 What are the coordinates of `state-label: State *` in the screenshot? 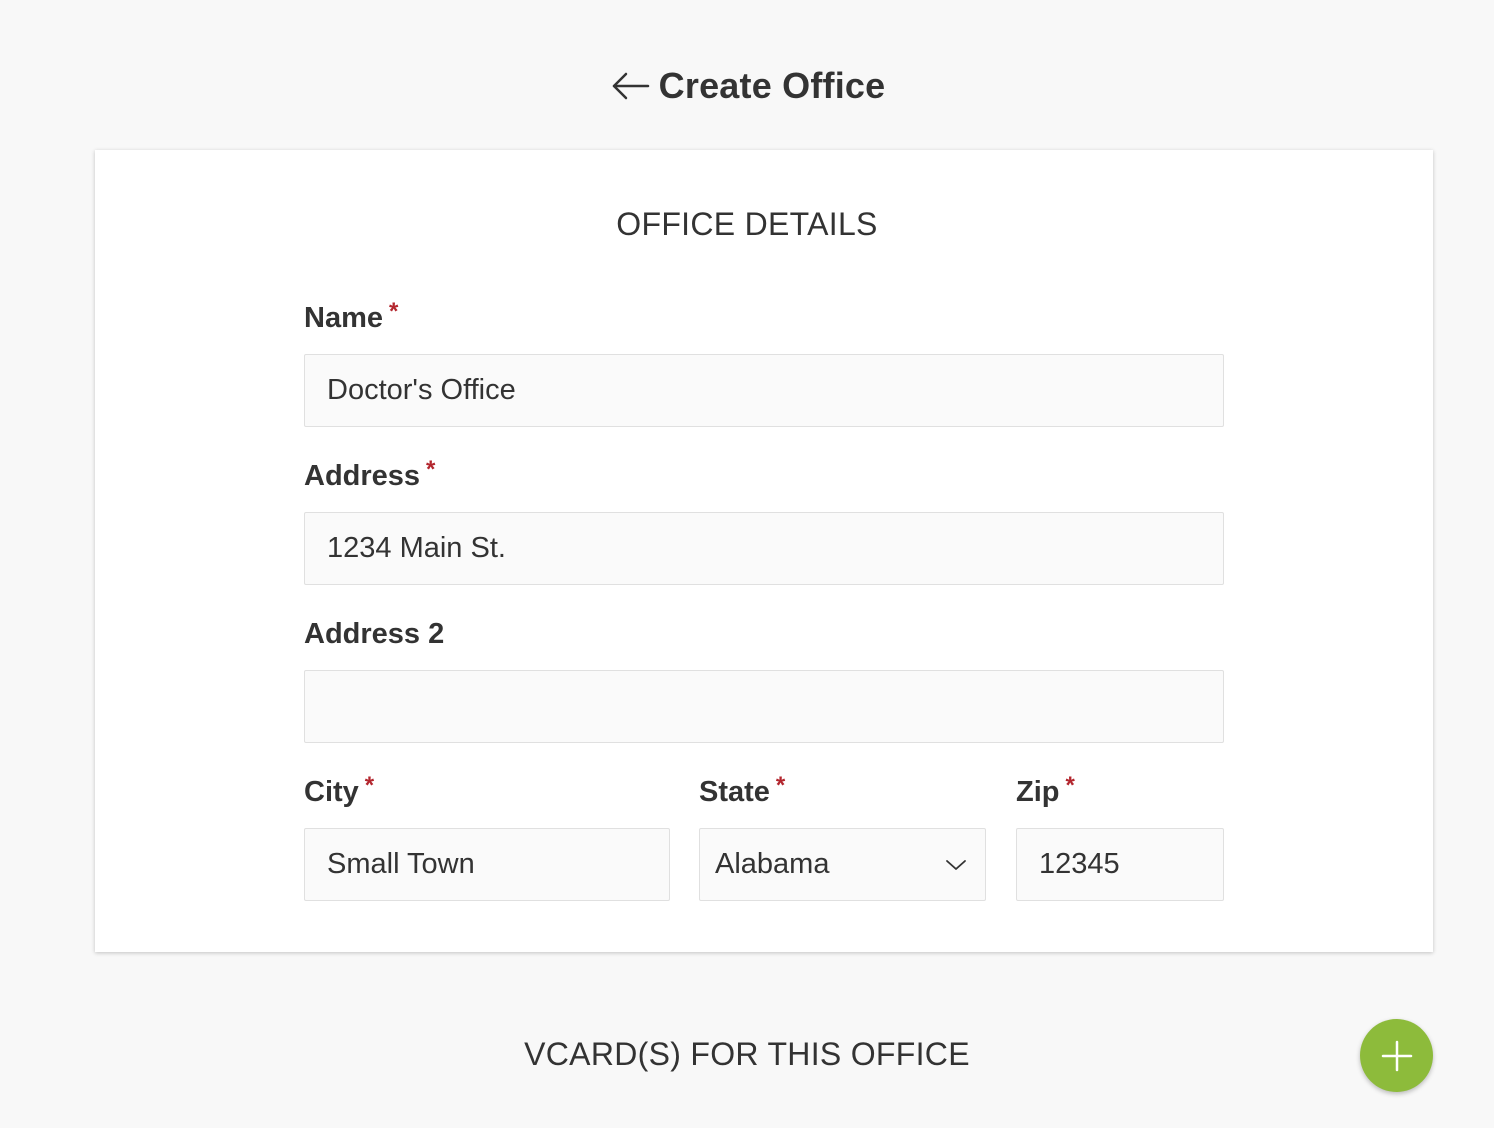 It's located at (742, 790).